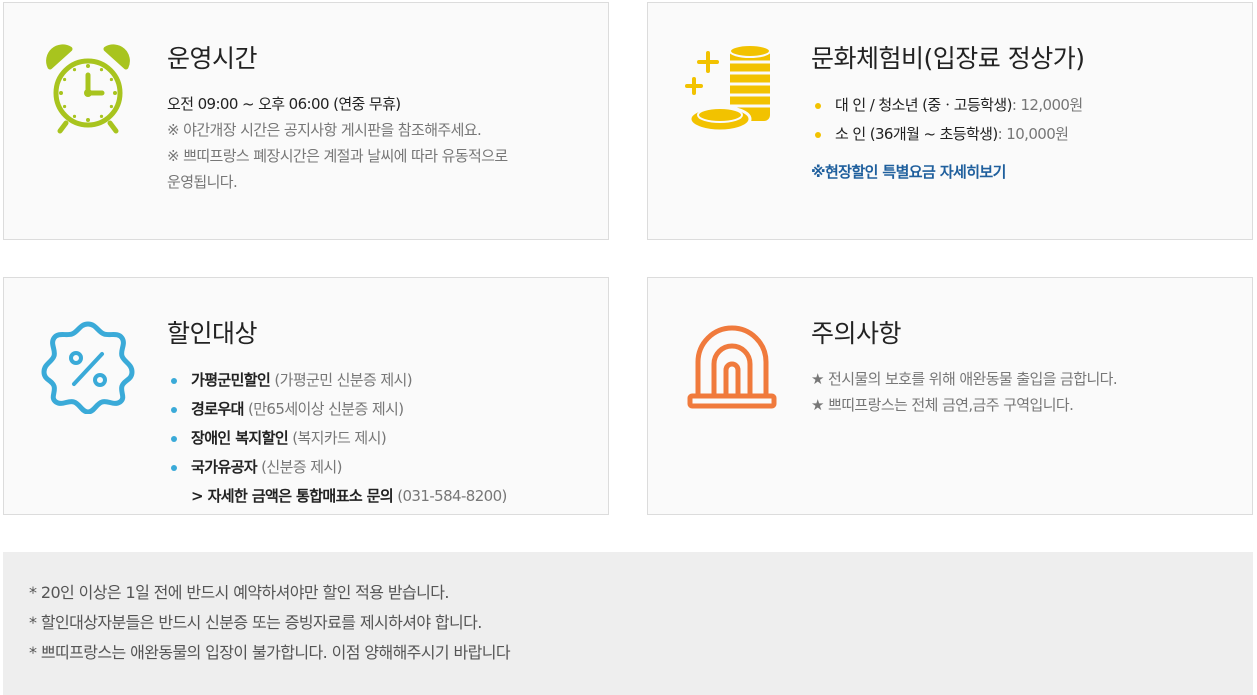  I want to click on list-item: 대 인 / 청소년 (중ㆍ고등학생): 12,000원, so click(1021, 105).